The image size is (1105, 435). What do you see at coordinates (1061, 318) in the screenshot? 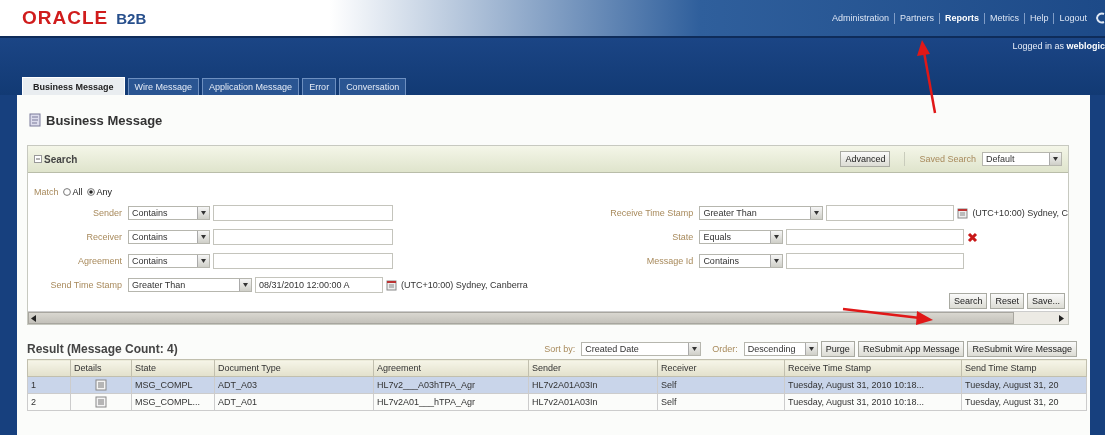
I see `scroll-right-icon` at bounding box center [1061, 318].